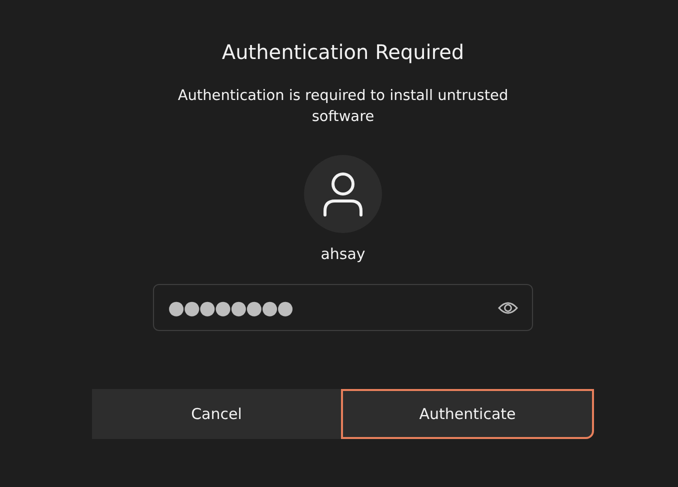  Describe the element at coordinates (508, 307) in the screenshot. I see `eye-icon` at that location.